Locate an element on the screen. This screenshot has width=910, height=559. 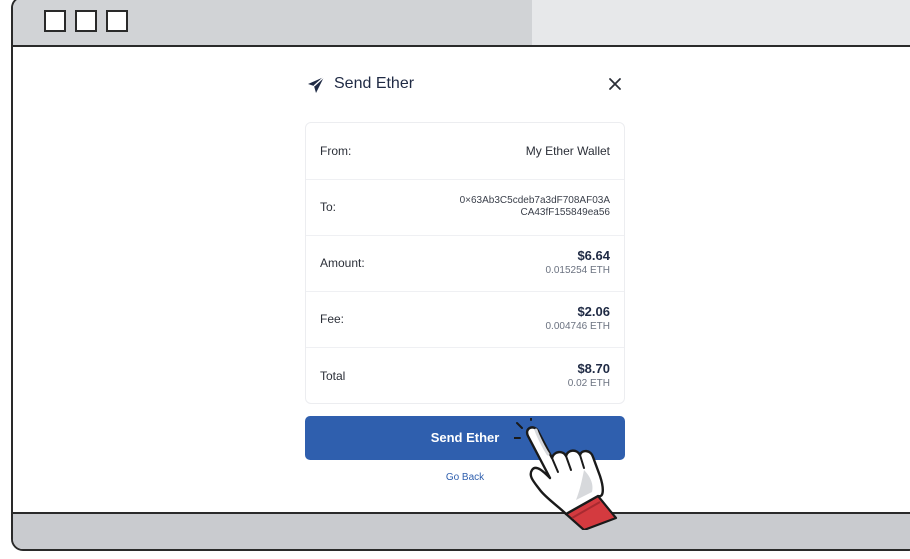
total-label: Total is located at coordinates (333, 375).